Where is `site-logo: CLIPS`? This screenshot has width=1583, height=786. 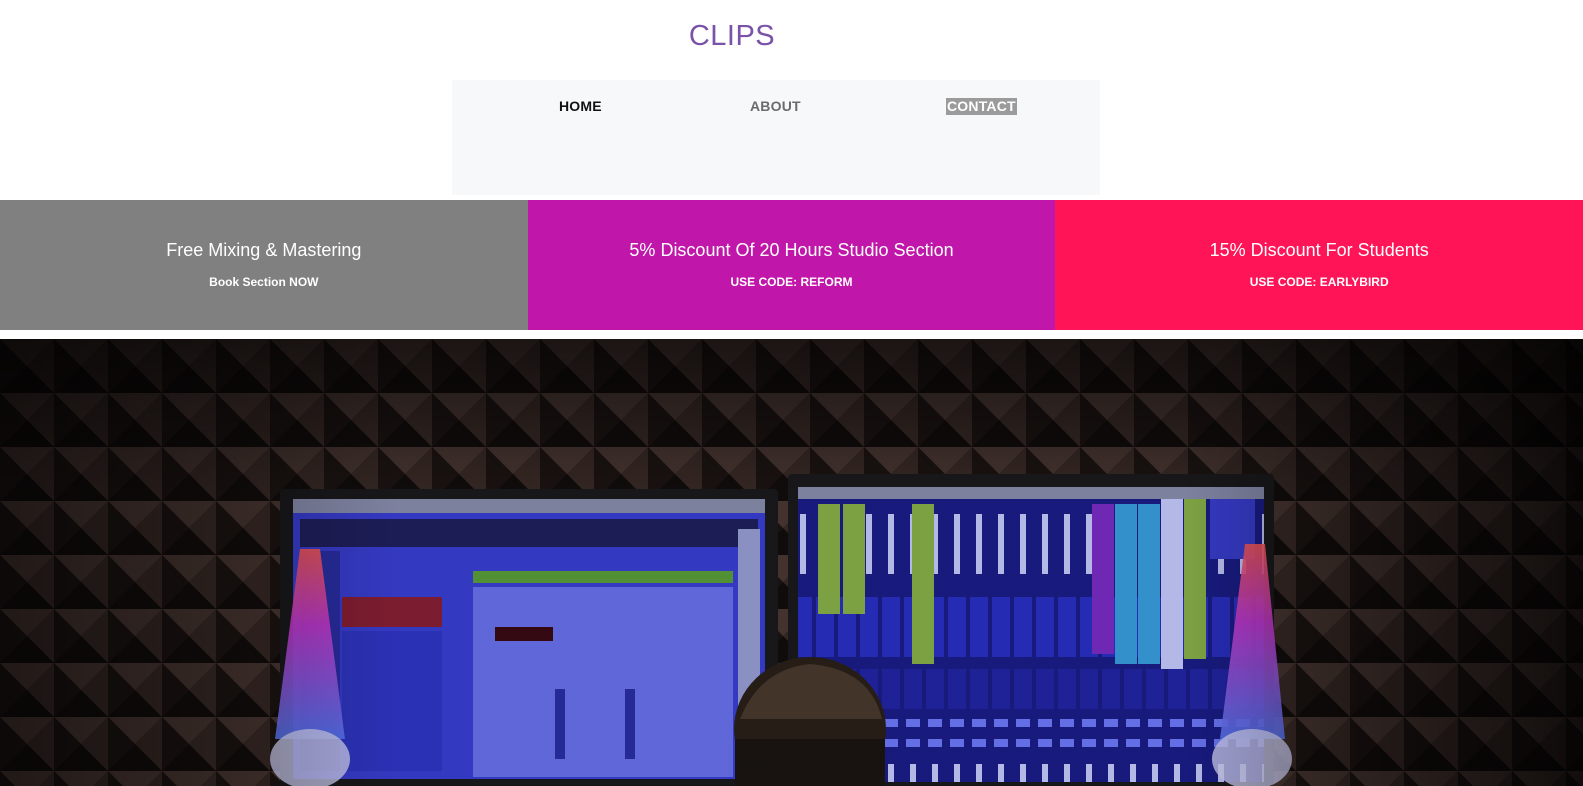 site-logo: CLIPS is located at coordinates (732, 36).